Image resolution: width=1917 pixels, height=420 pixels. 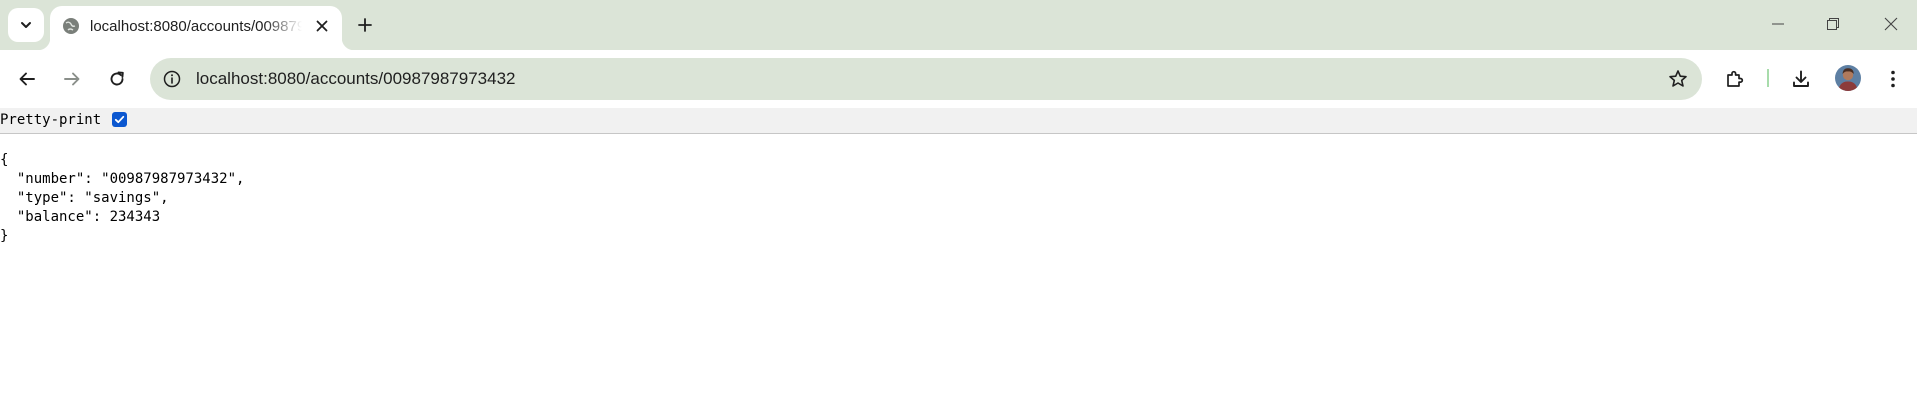 I want to click on tab-search-button, so click(x=26, y=25).